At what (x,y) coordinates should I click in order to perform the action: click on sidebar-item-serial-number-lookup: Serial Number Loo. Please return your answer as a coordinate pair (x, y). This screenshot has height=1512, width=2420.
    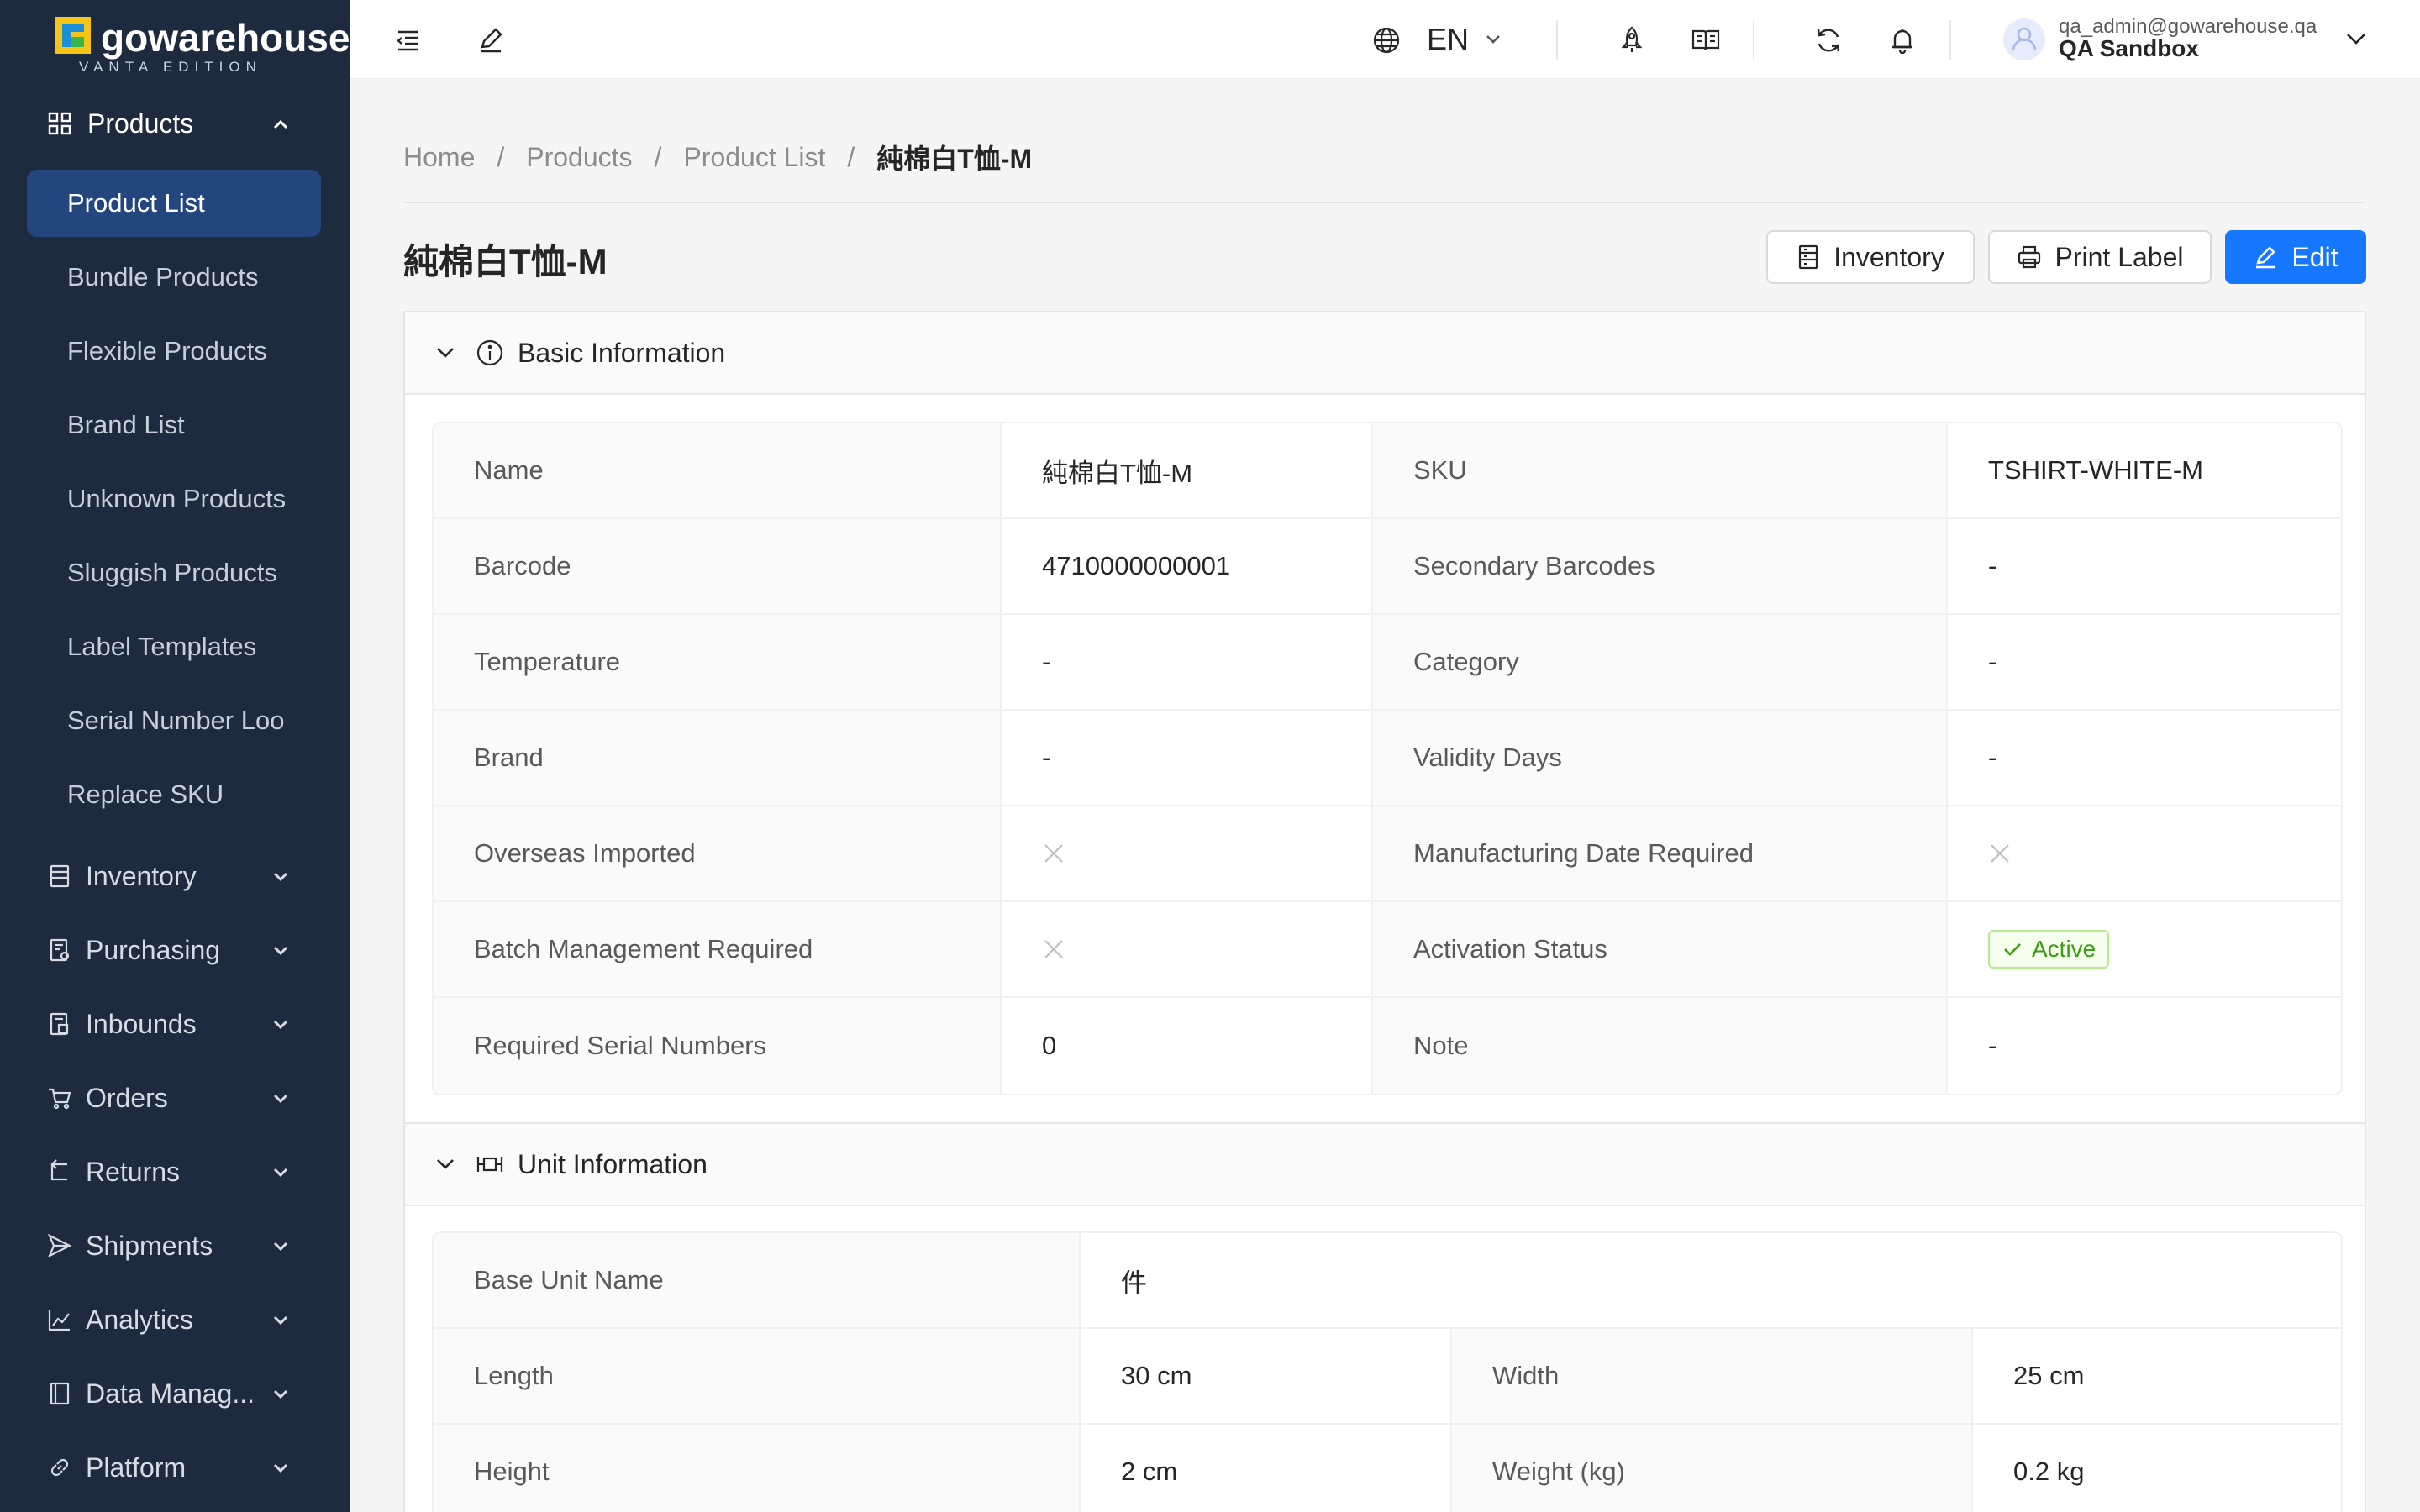
    Looking at the image, I should click on (174, 720).